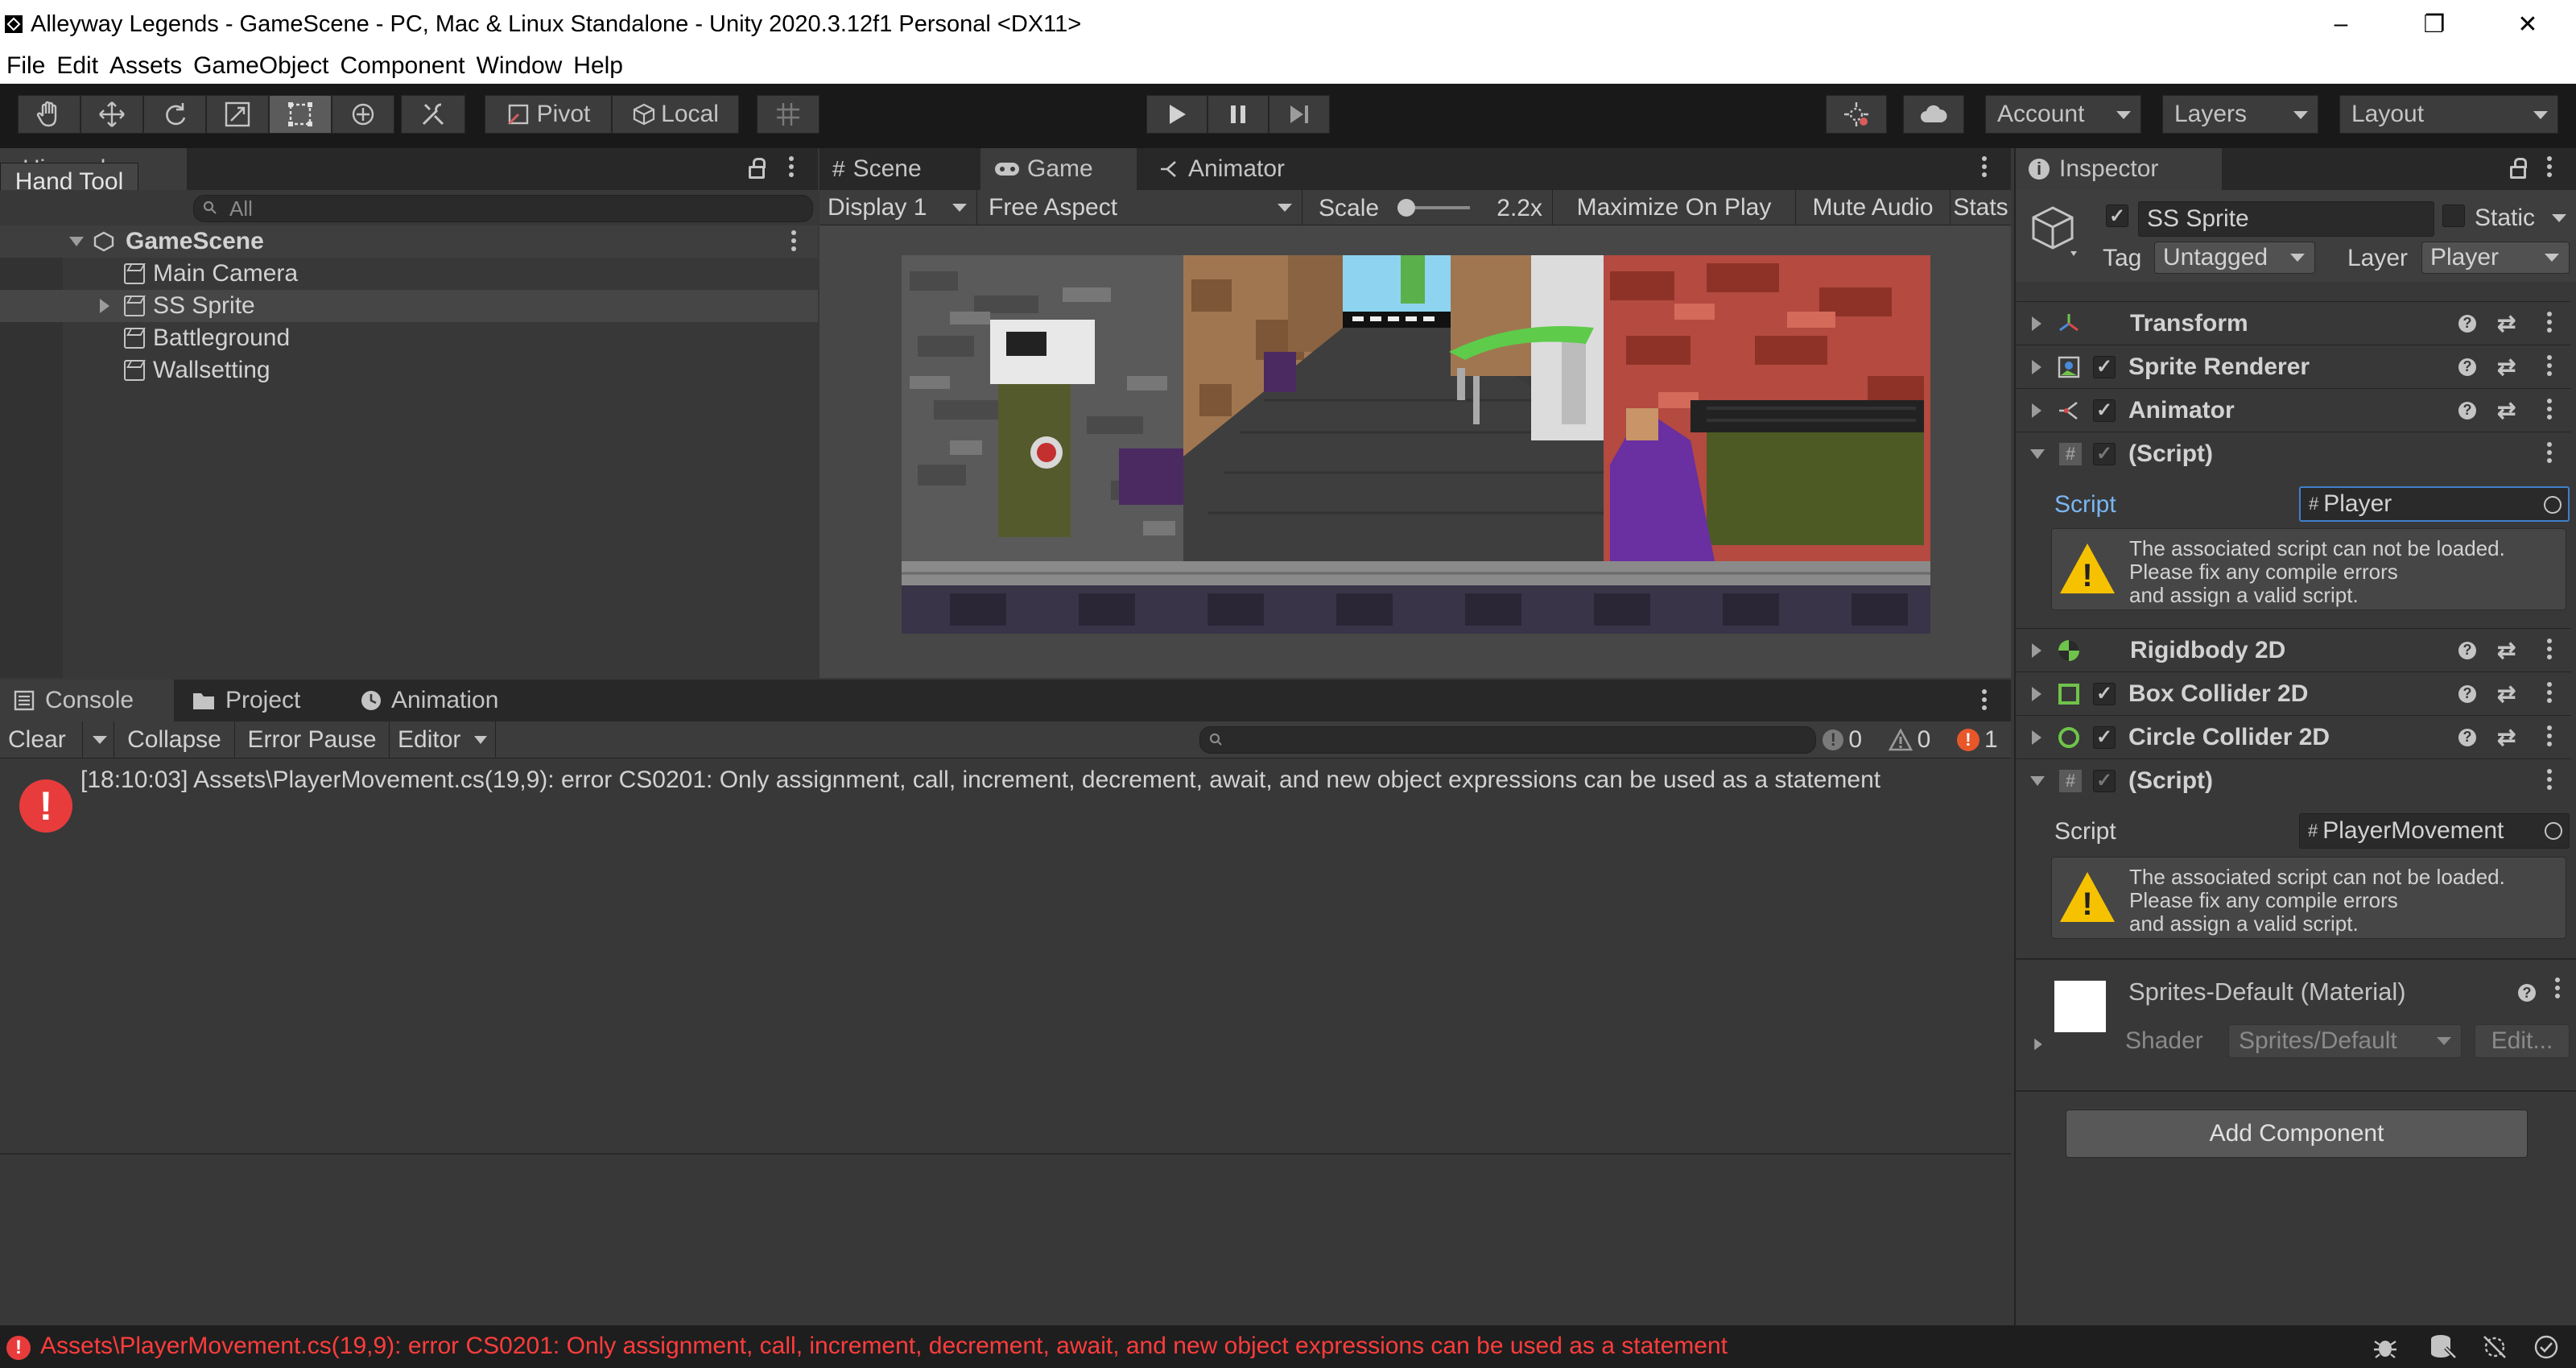 The width and height of the screenshot is (2576, 1368). Describe the element at coordinates (2385, 1347) in the screenshot. I see `bug-icon` at that location.